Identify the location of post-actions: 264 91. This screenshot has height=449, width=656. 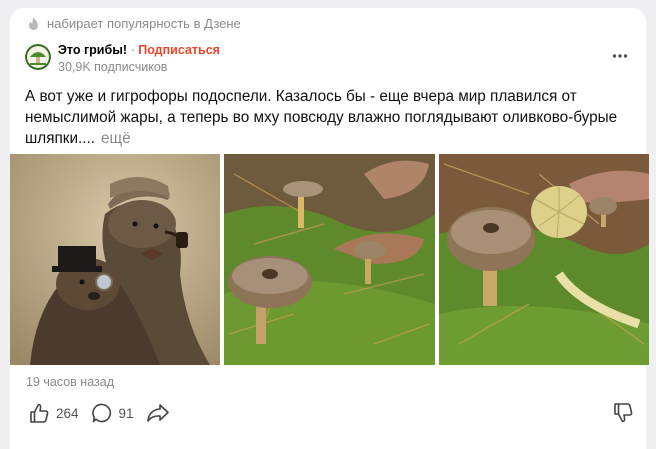
(105, 413).